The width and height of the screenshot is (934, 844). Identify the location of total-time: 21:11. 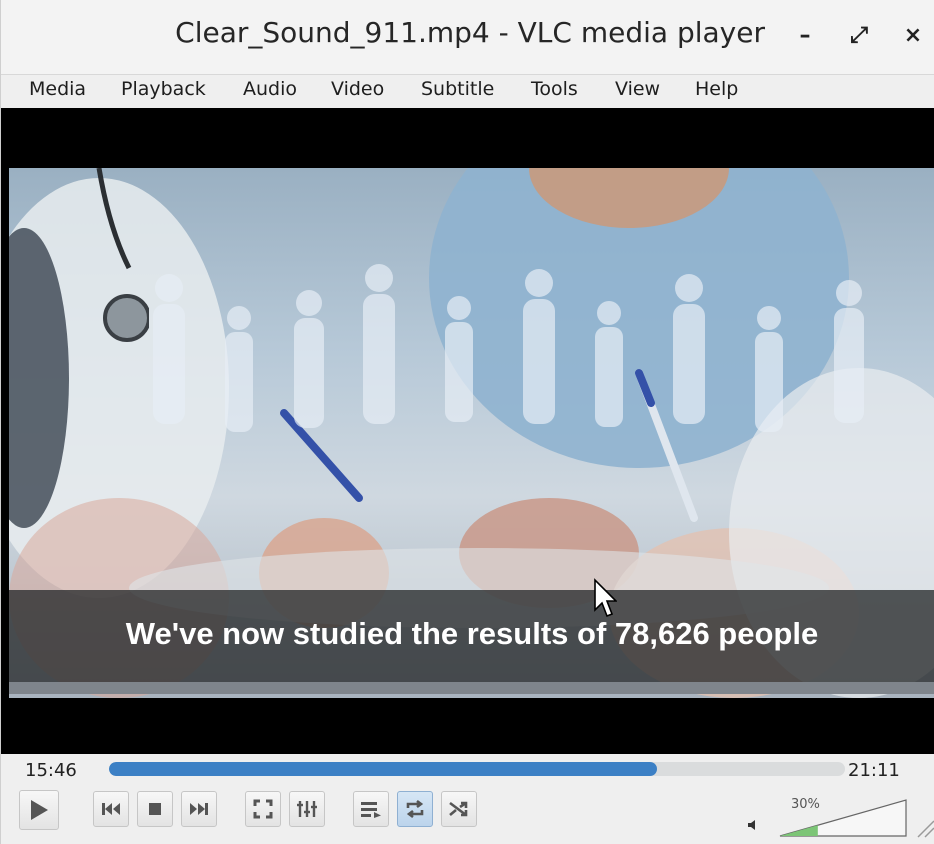
(874, 770).